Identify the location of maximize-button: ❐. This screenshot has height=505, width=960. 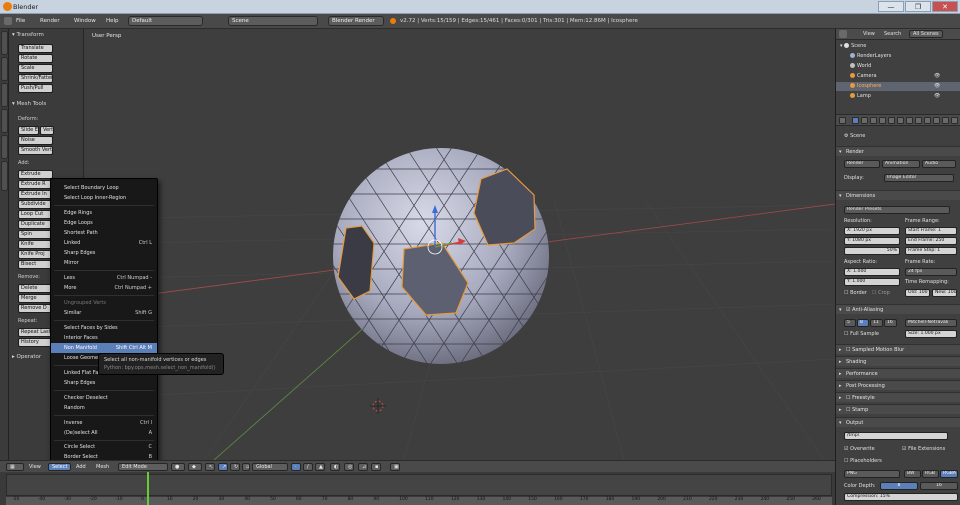
(918, 6).